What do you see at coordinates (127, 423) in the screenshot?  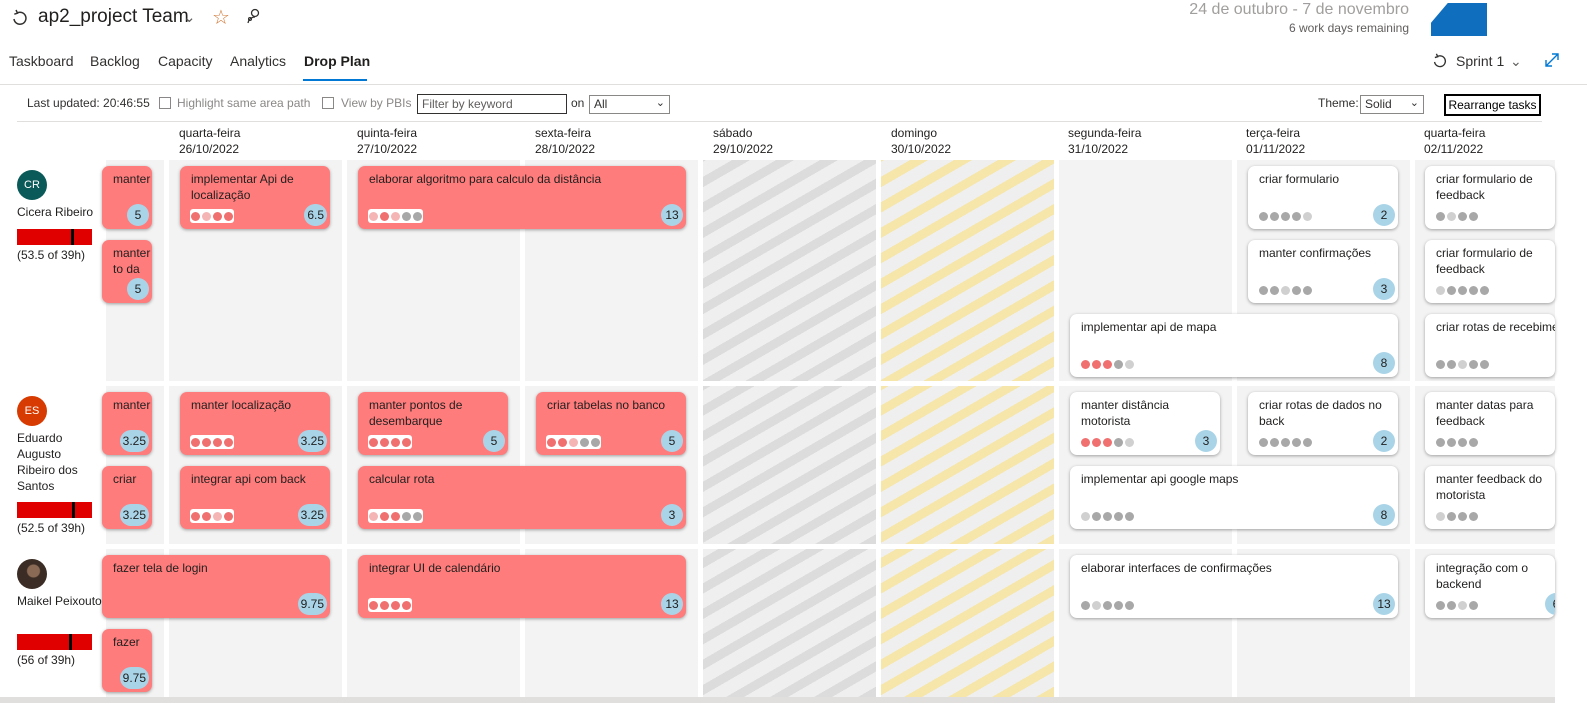 I see `task-card: manter 3.25` at bounding box center [127, 423].